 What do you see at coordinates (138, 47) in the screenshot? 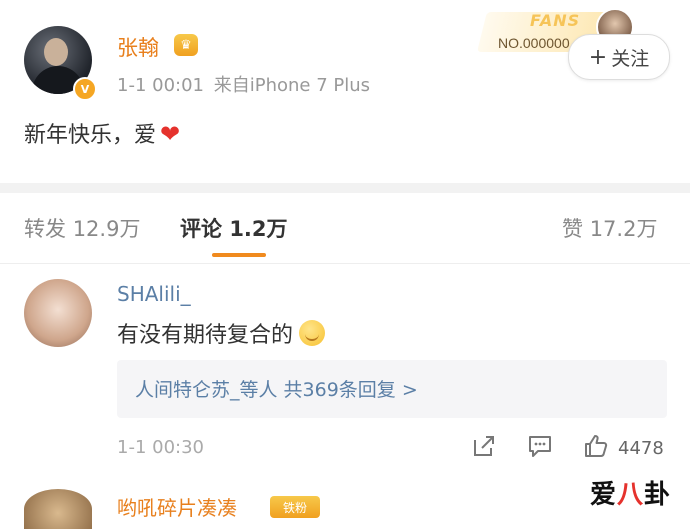
I see `author-name: 张翰` at bounding box center [138, 47].